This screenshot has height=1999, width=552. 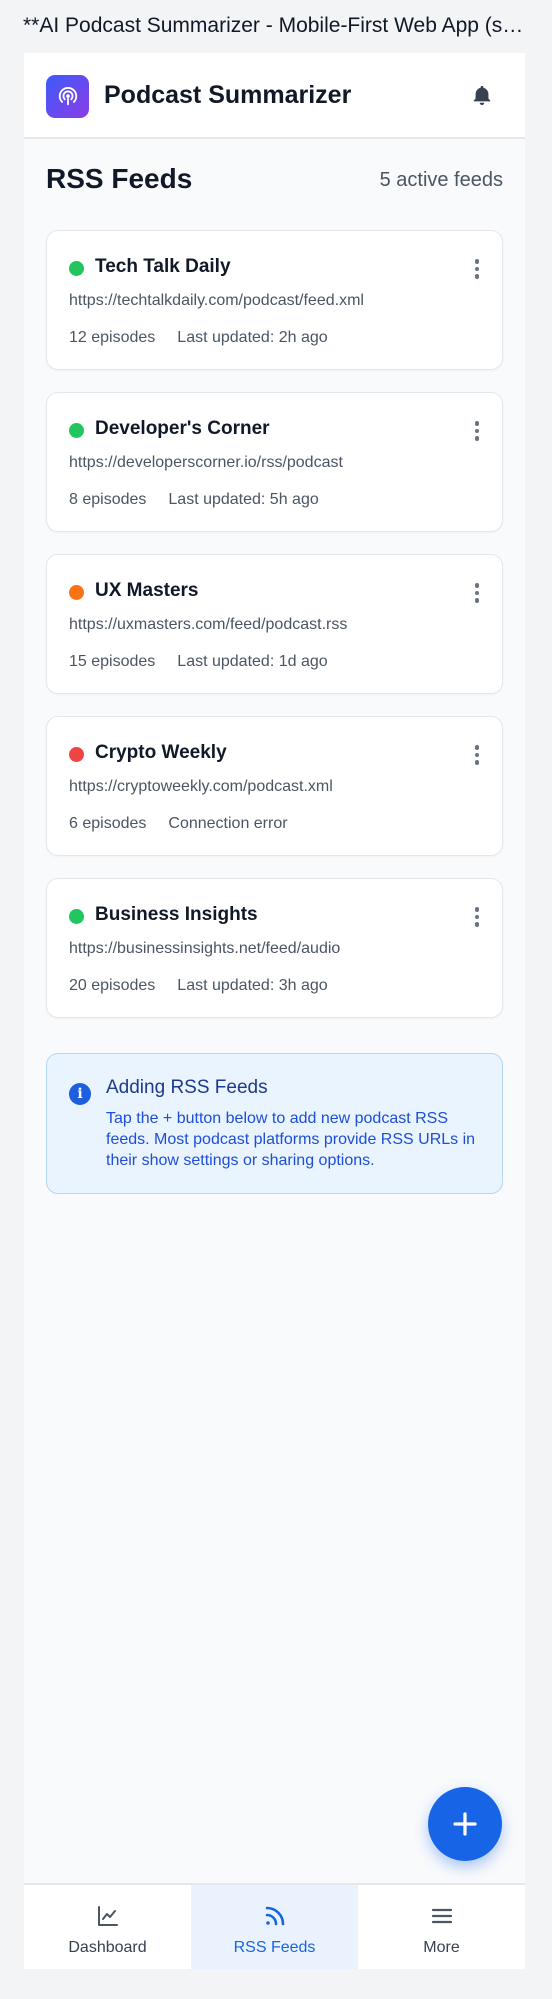 What do you see at coordinates (252, 661) in the screenshot?
I see `feed-status-text: Last updated: 1d ago` at bounding box center [252, 661].